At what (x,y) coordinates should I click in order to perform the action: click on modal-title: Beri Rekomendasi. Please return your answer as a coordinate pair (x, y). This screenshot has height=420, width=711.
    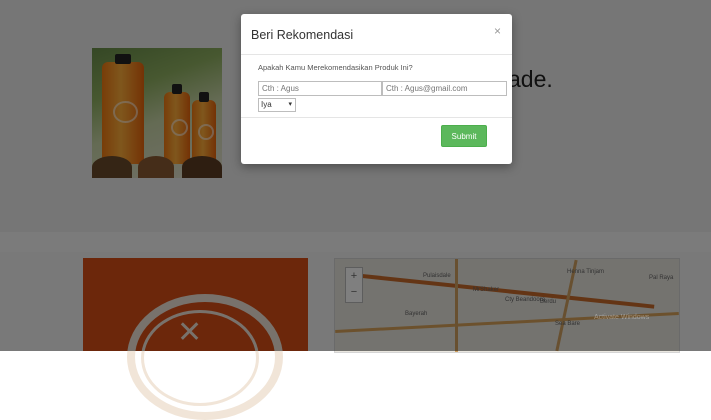
    Looking at the image, I should click on (302, 35).